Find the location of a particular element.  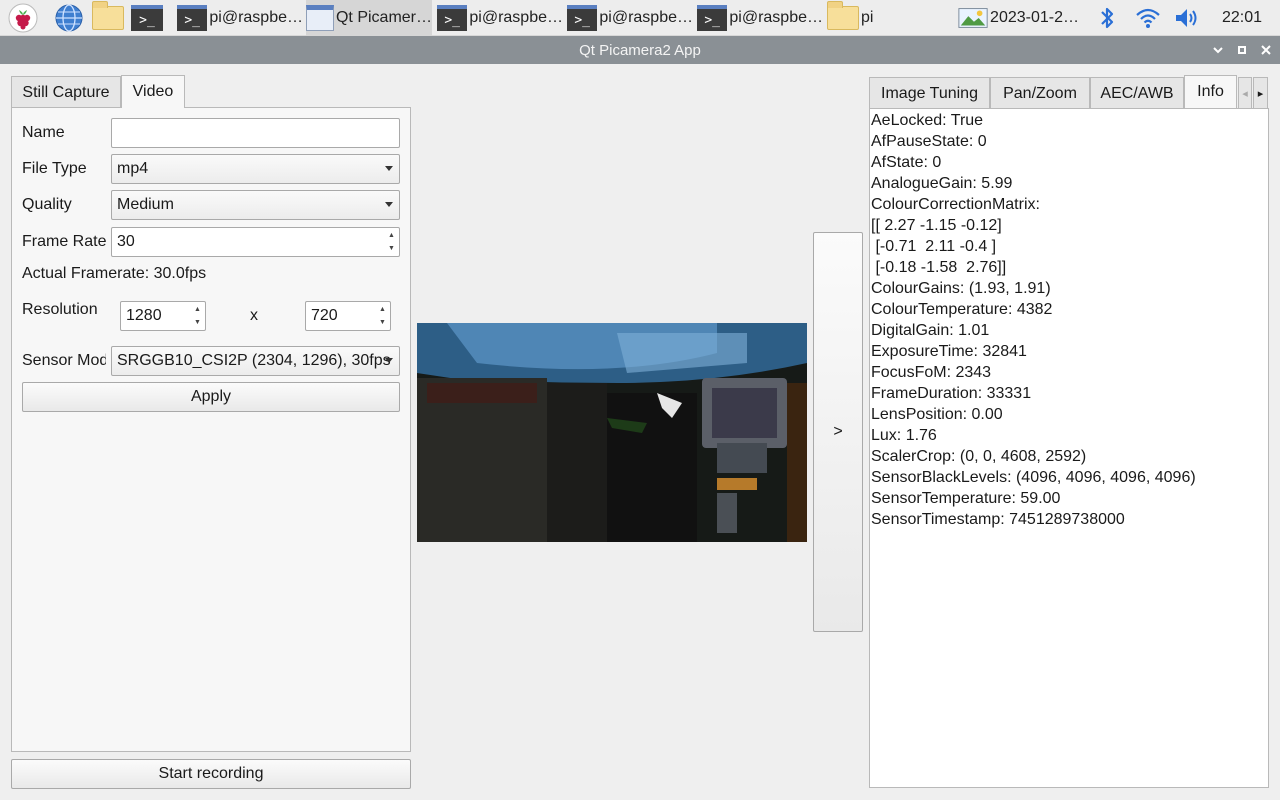

name-input is located at coordinates (255, 133).